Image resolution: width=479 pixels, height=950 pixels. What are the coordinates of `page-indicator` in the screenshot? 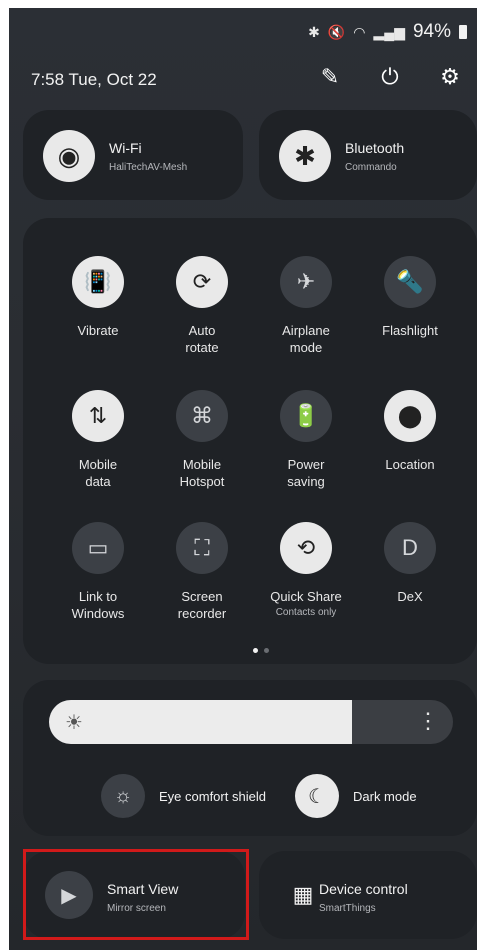 It's located at (261, 650).